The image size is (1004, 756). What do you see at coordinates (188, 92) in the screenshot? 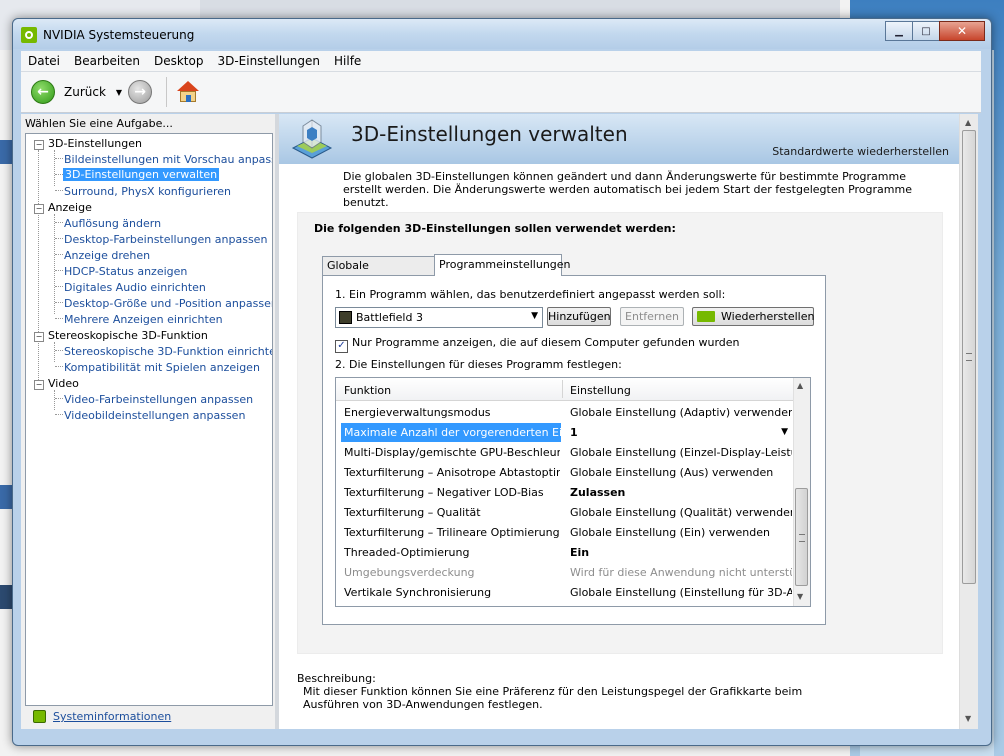
I see `home-icon` at bounding box center [188, 92].